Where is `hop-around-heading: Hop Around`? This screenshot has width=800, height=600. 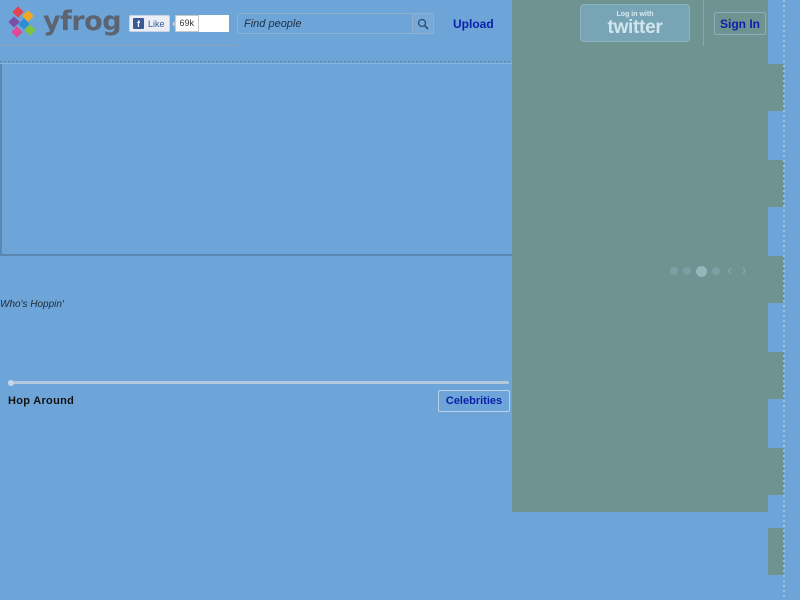
hop-around-heading: Hop Around is located at coordinates (41, 401).